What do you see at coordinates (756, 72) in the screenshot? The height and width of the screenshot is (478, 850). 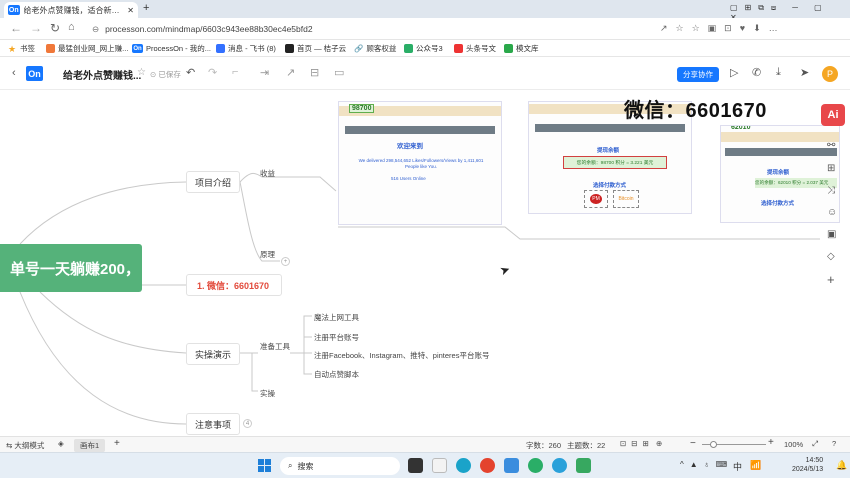 I see `phone-icon: ✆` at bounding box center [756, 72].